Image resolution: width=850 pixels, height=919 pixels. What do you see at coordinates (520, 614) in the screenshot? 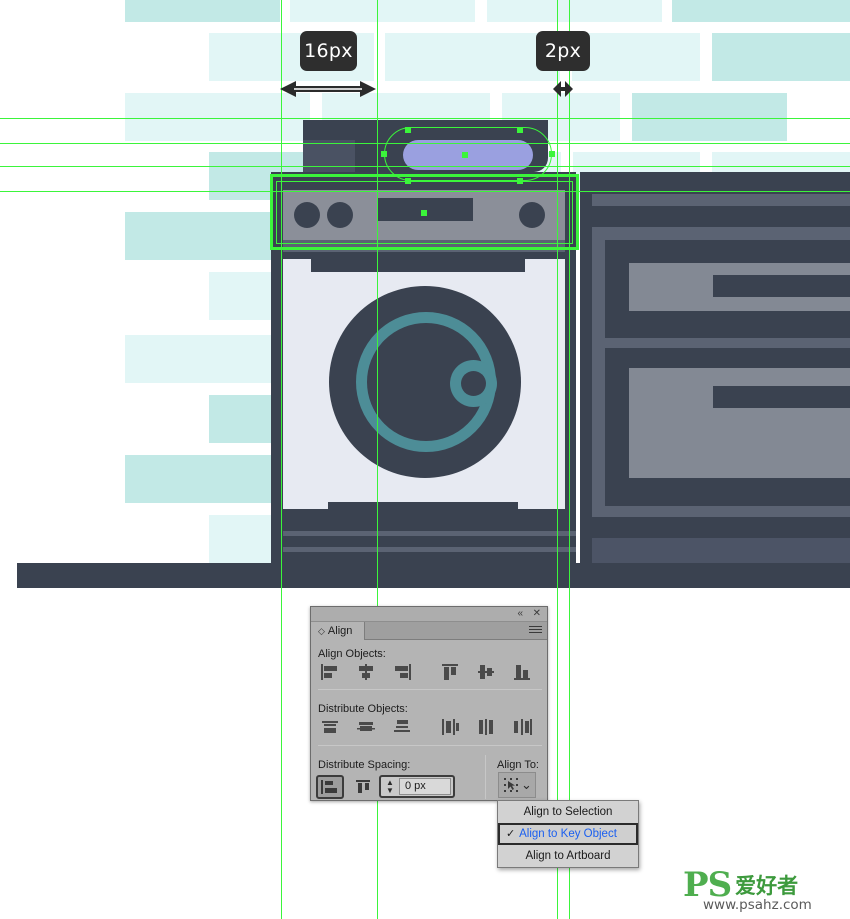
I see `collapse-icon: «` at bounding box center [520, 614].